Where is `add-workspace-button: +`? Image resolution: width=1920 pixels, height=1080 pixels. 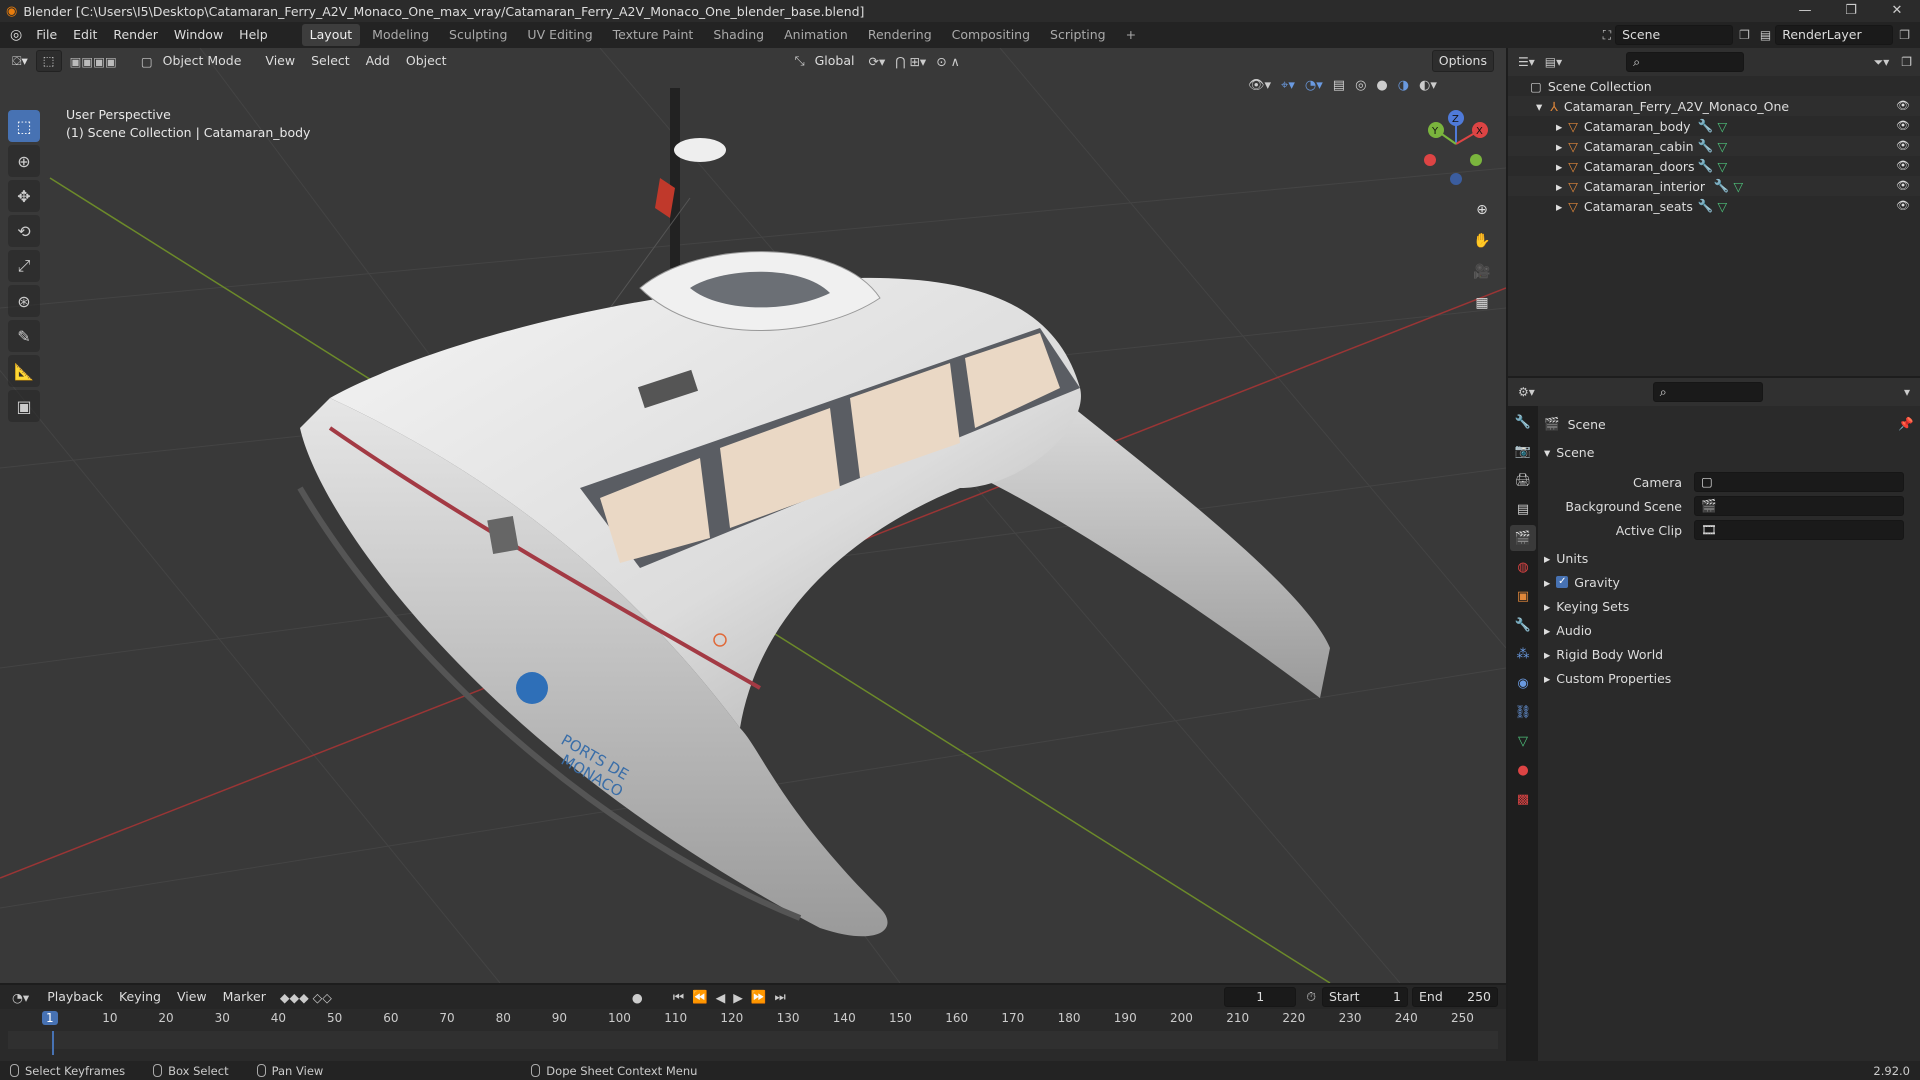
add-workspace-button: + is located at coordinates (1131, 35).